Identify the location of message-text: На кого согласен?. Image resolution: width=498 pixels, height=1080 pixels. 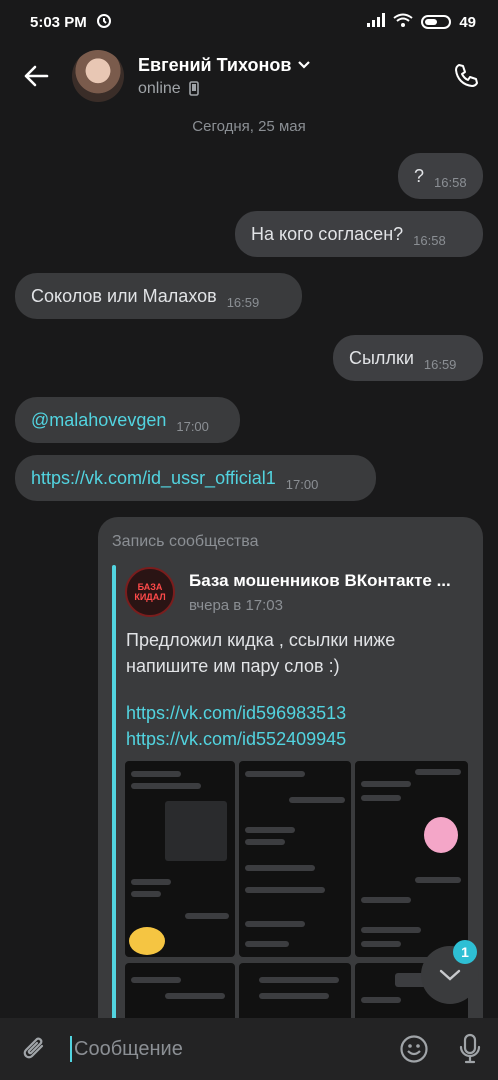
(327, 233).